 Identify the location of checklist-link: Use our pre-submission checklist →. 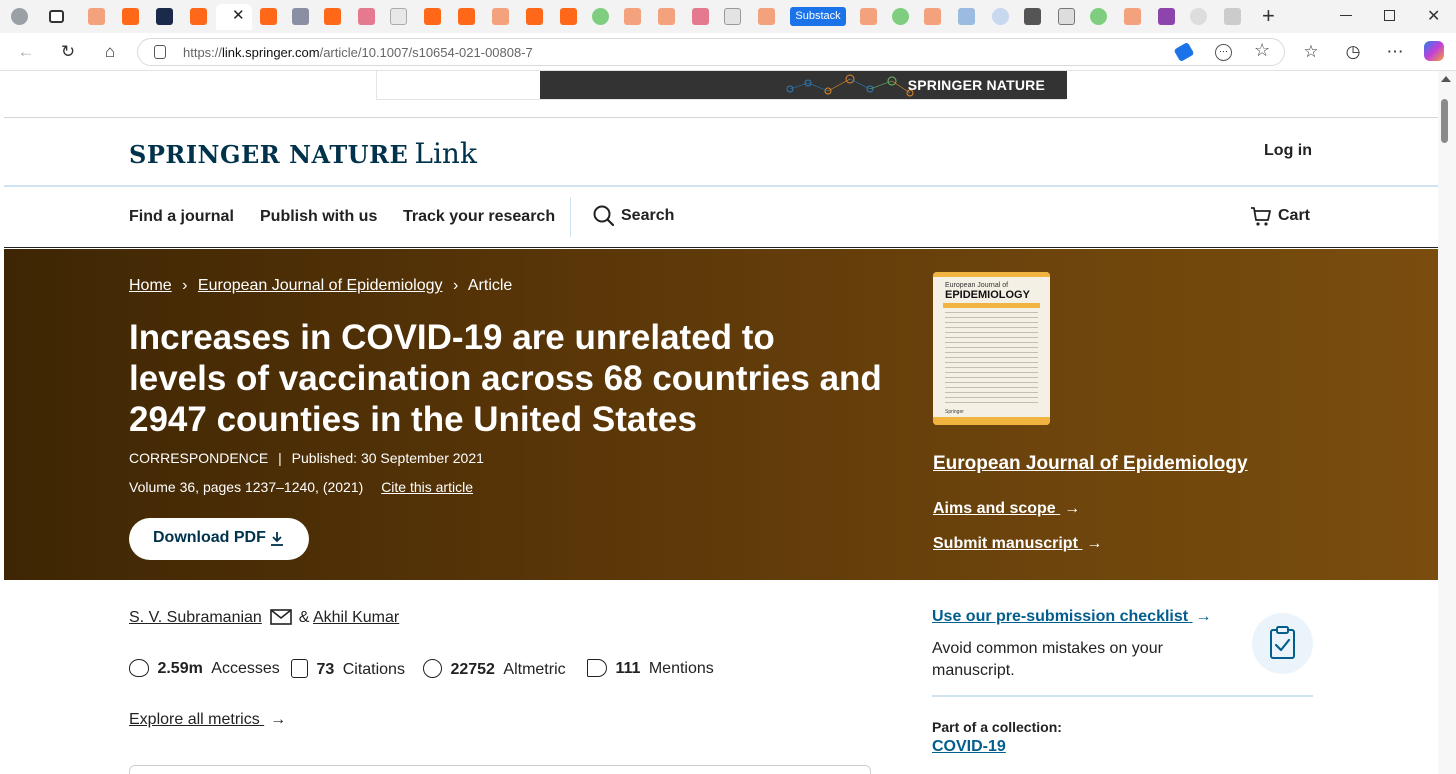
(1072, 617).